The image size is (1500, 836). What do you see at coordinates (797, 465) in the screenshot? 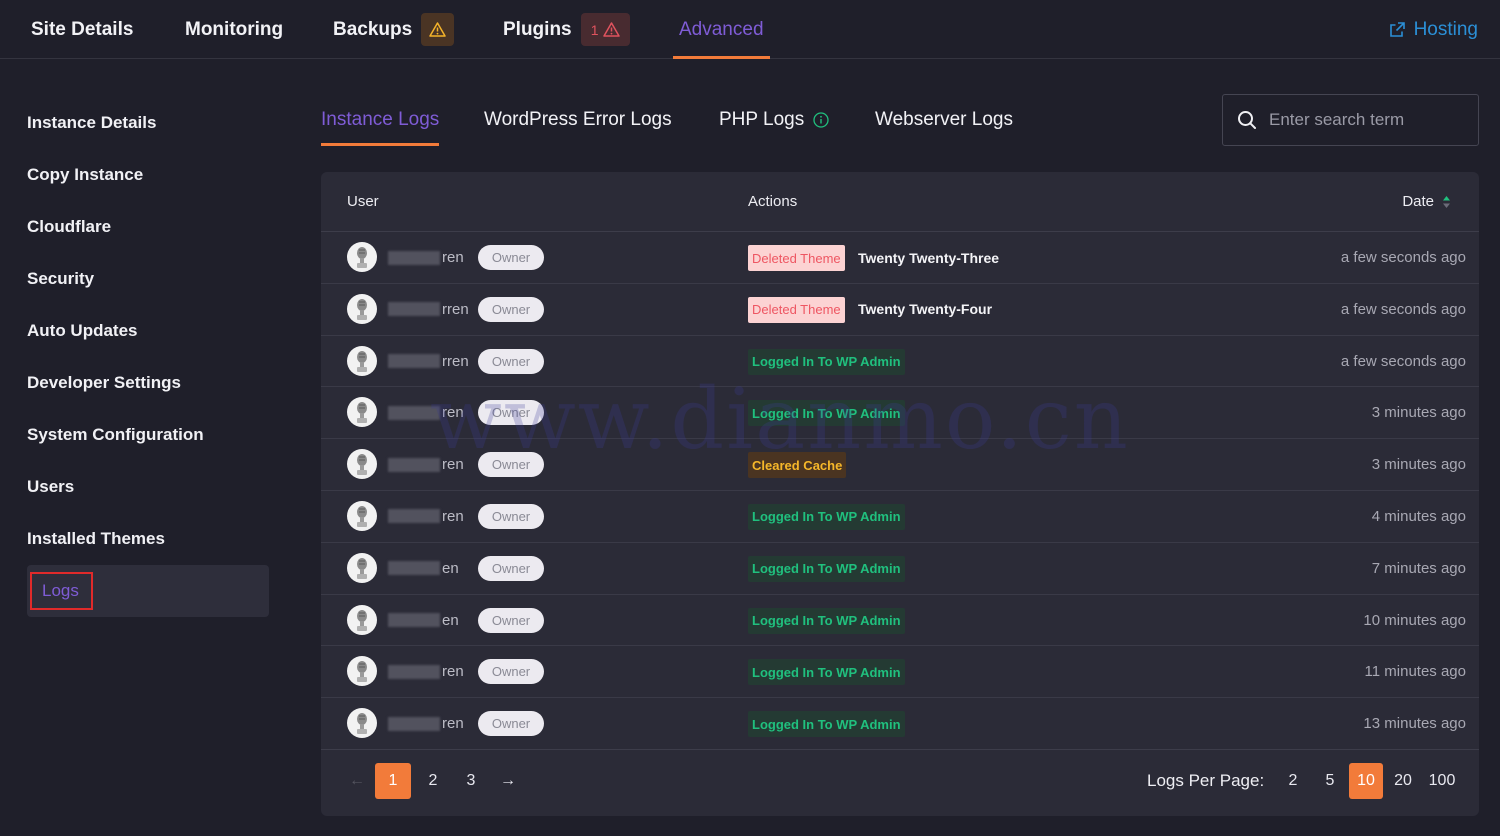
I see `action-badge: Cleared Cache` at bounding box center [797, 465].